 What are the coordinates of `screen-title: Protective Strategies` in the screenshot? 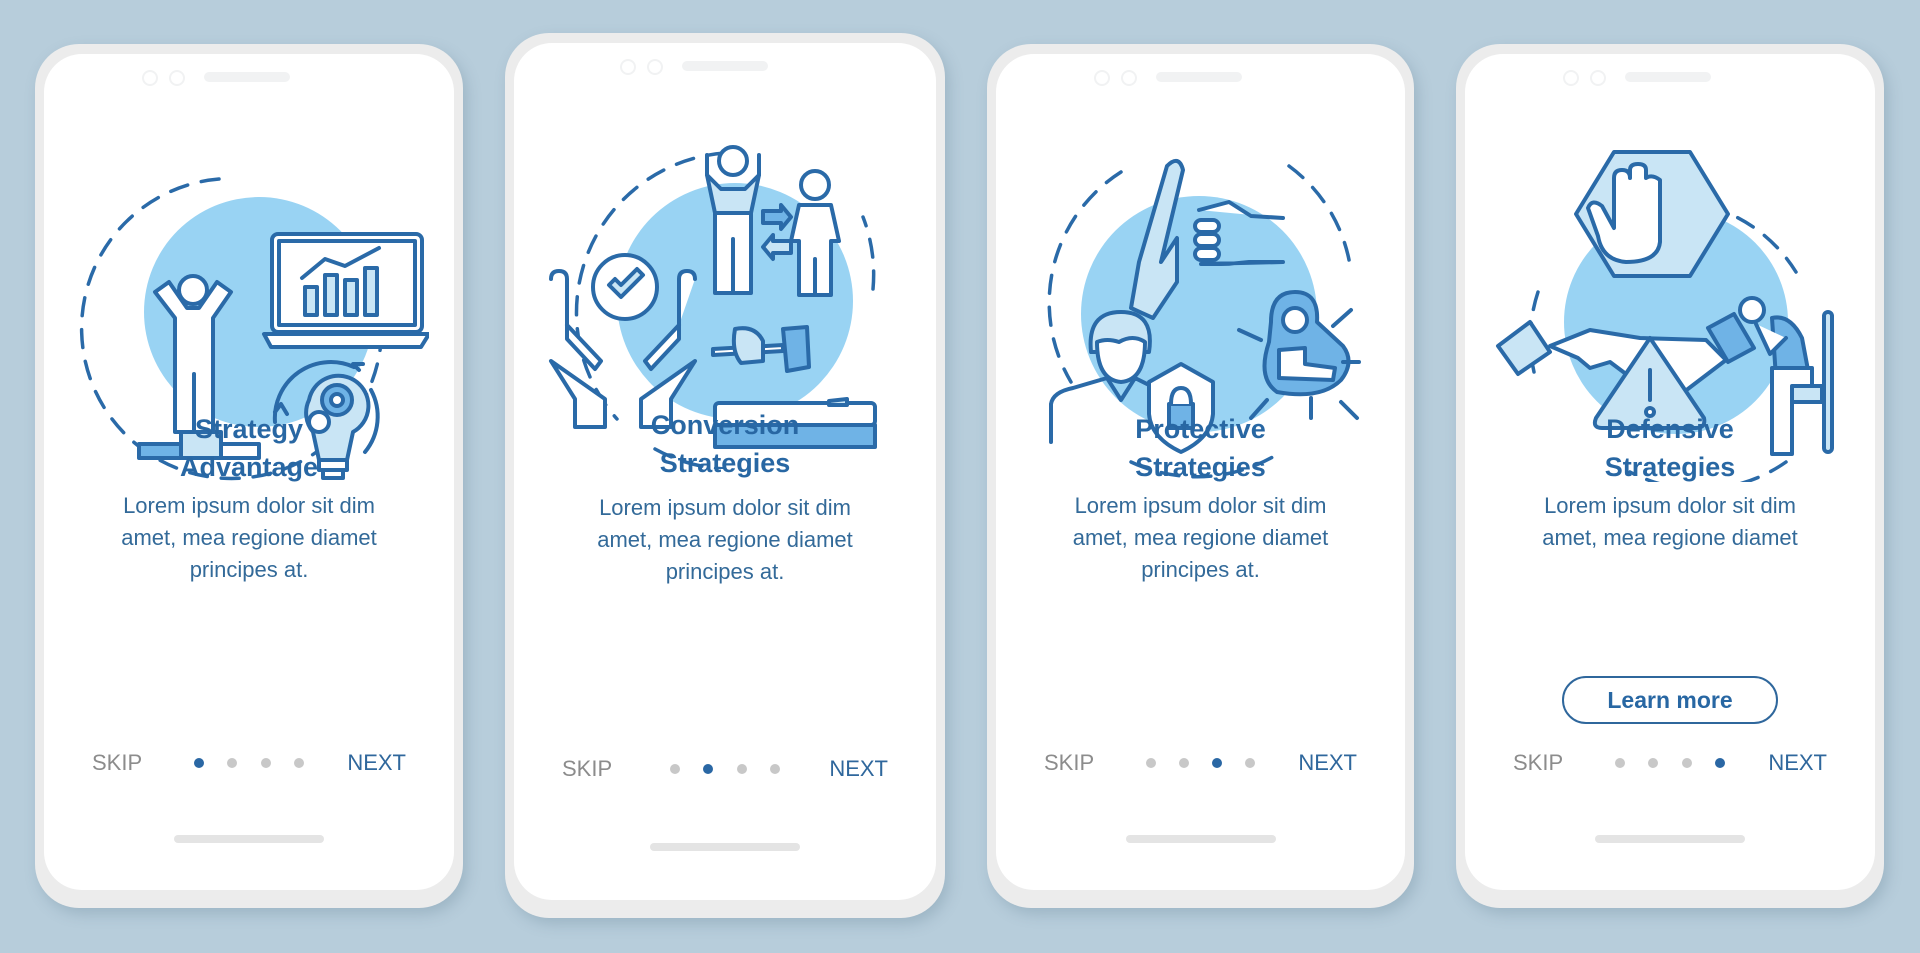 It's located at (1200, 448).